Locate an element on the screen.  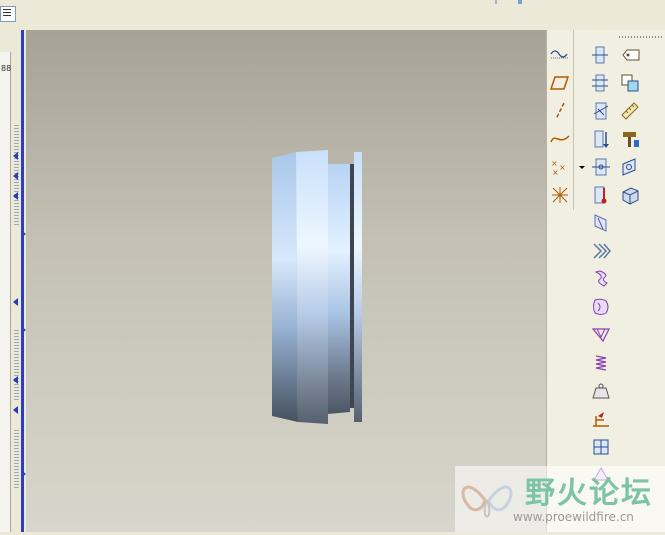
watermark-title: 野火论坛 is located at coordinates (589, 493).